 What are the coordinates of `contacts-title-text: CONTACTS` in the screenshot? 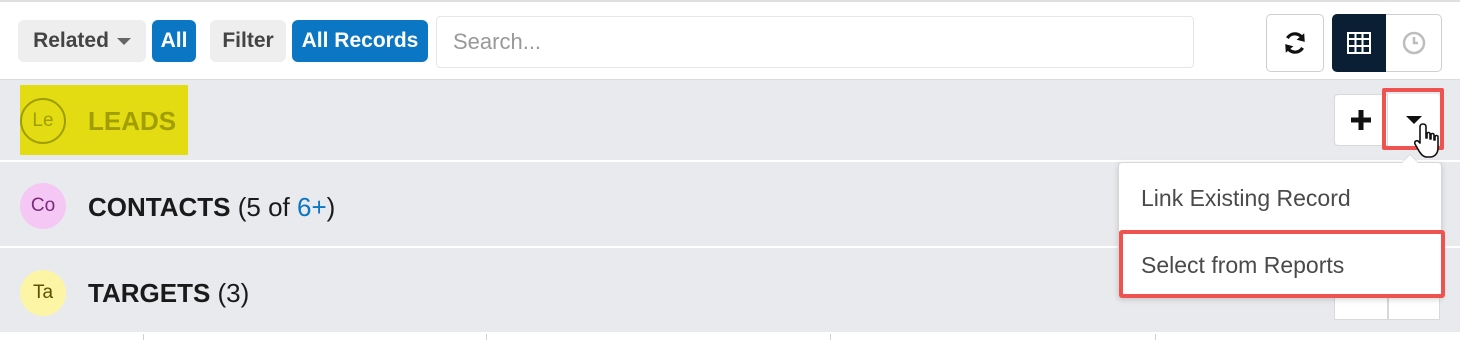 It's located at (159, 207).